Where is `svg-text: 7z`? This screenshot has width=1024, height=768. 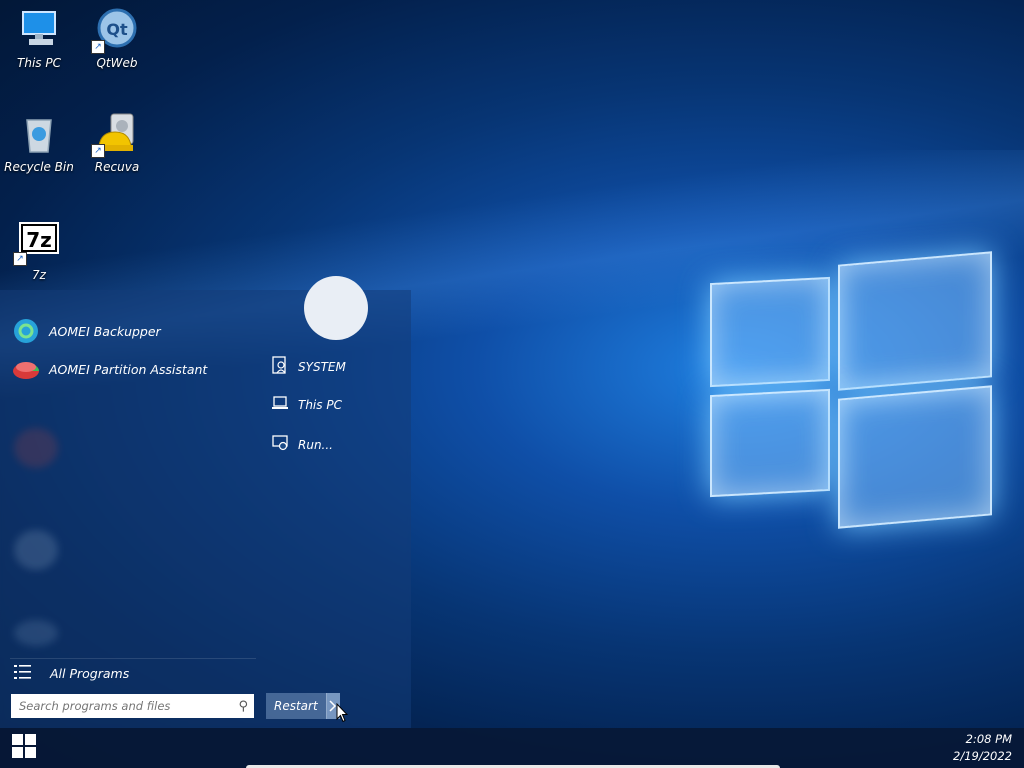 svg-text: 7z is located at coordinates (39, 240).